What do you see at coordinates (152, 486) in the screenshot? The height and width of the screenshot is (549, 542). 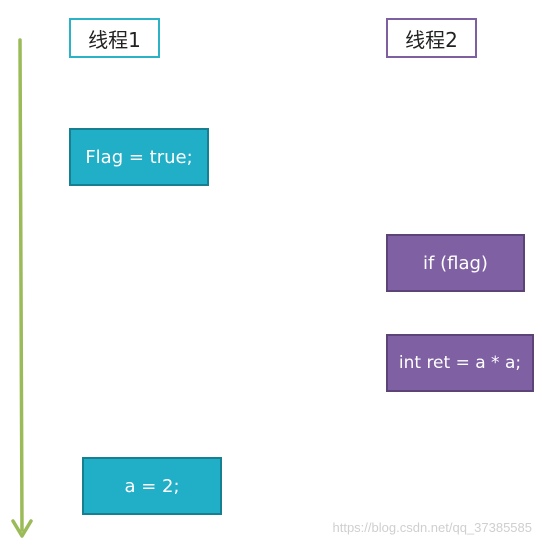 I see `thread1-step-assign-a: a = 2;` at bounding box center [152, 486].